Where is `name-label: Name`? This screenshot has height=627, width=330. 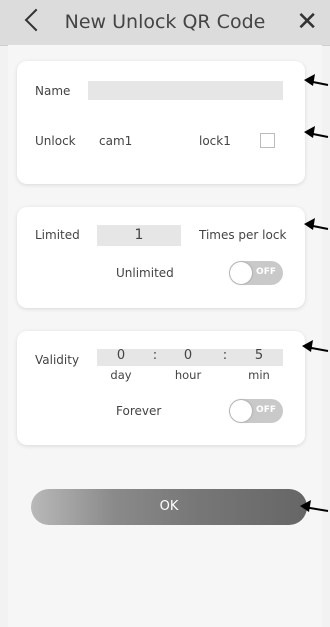
name-label: Name is located at coordinates (53, 91).